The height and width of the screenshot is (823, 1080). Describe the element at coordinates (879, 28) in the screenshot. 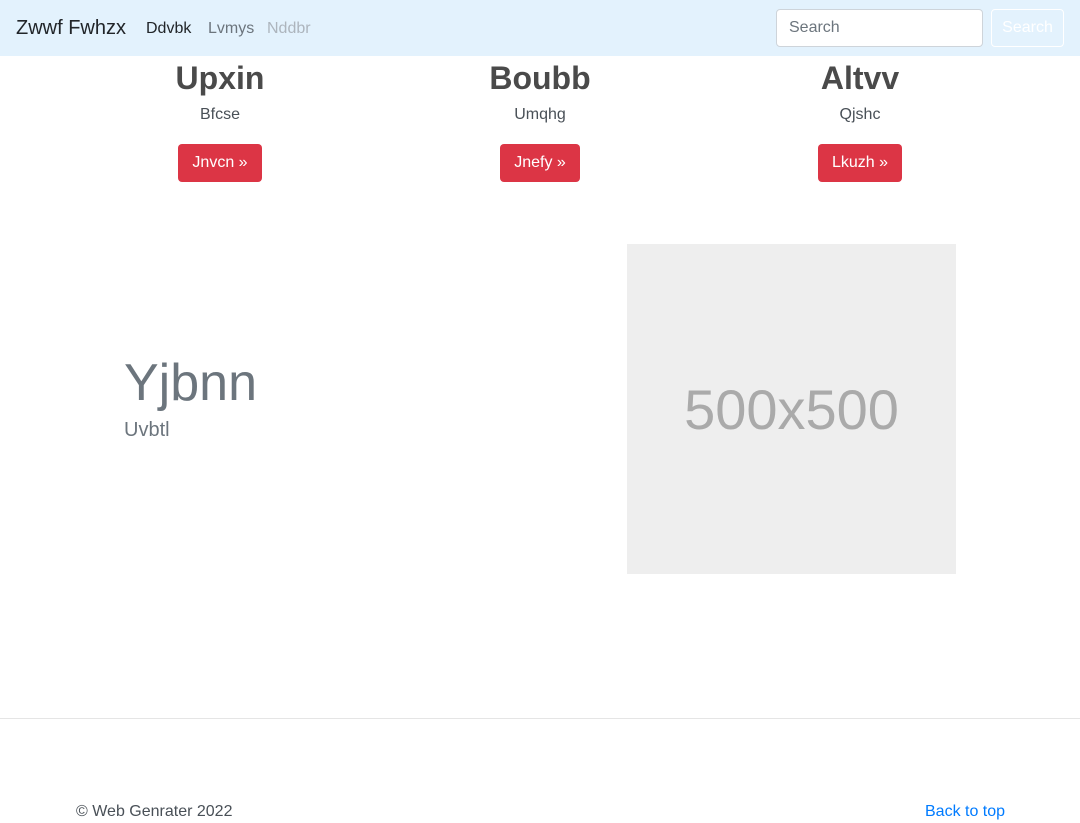

I see `search-input` at that location.